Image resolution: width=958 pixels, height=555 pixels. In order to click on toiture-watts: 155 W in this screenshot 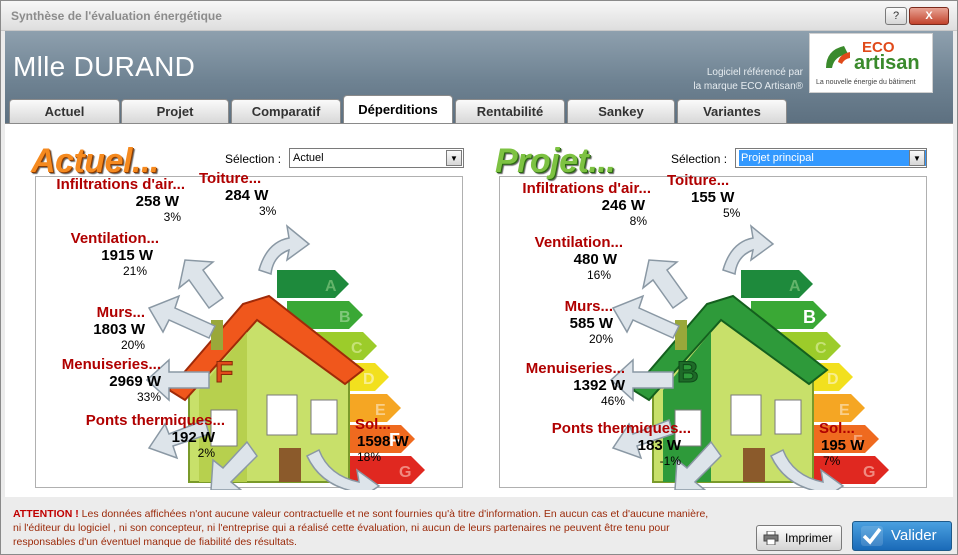, I will do `click(713, 197)`.